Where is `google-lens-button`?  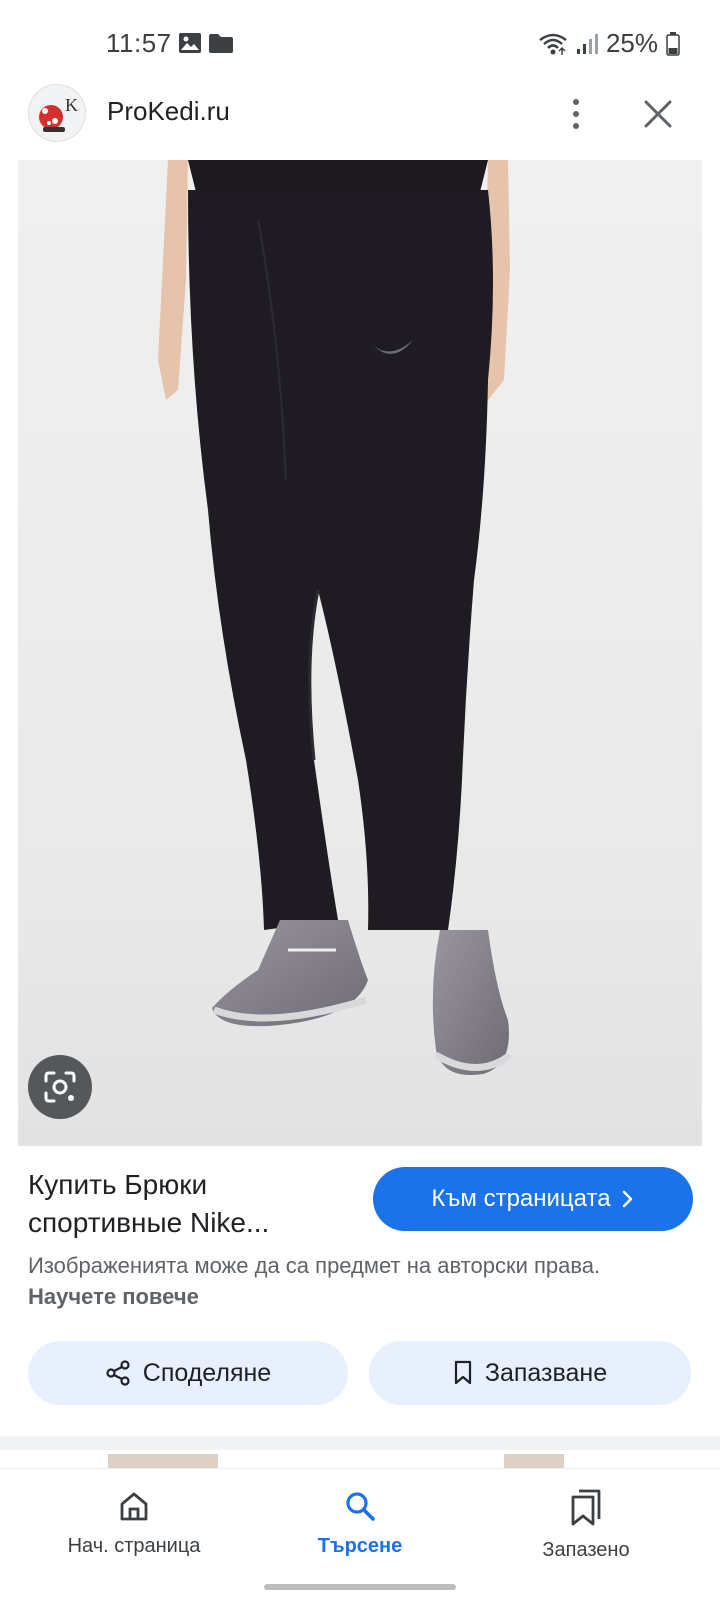
google-lens-button is located at coordinates (60, 1087).